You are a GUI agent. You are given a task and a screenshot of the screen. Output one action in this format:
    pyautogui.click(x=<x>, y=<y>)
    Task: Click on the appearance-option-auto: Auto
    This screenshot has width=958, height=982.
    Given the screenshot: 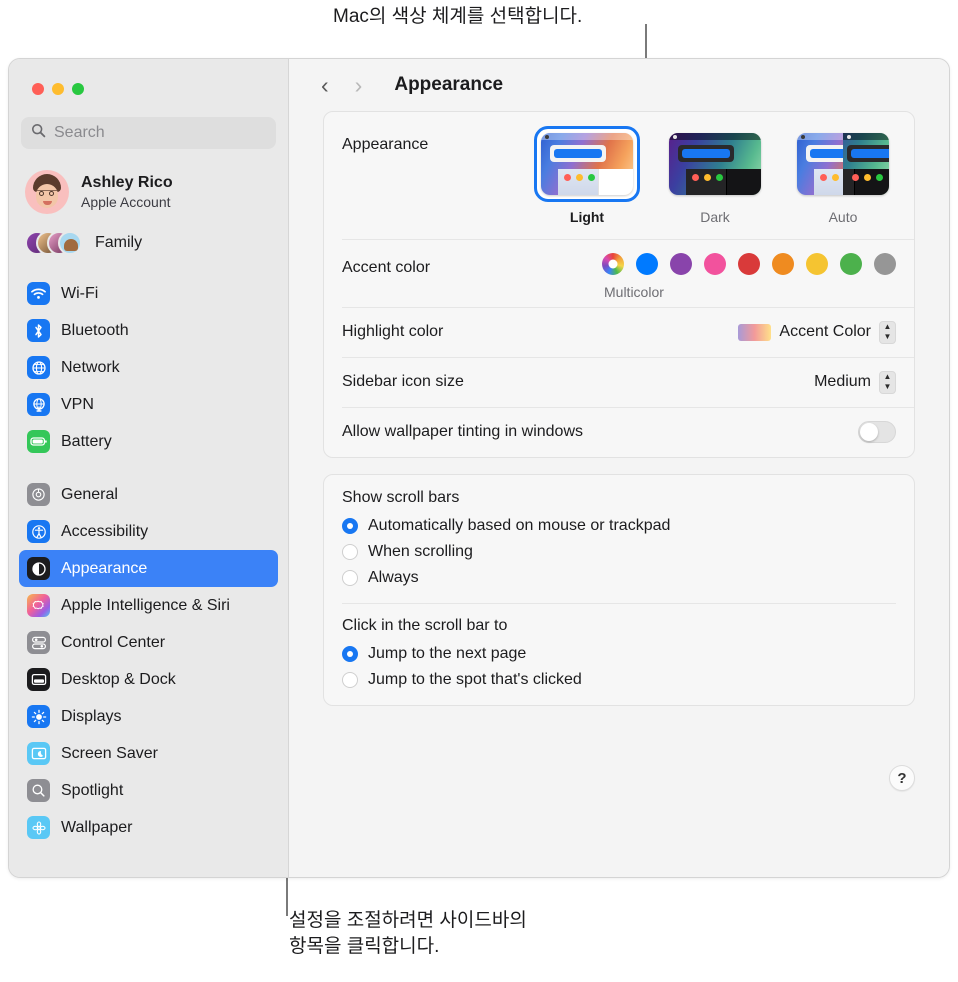 What is the action you would take?
    pyautogui.click(x=843, y=175)
    